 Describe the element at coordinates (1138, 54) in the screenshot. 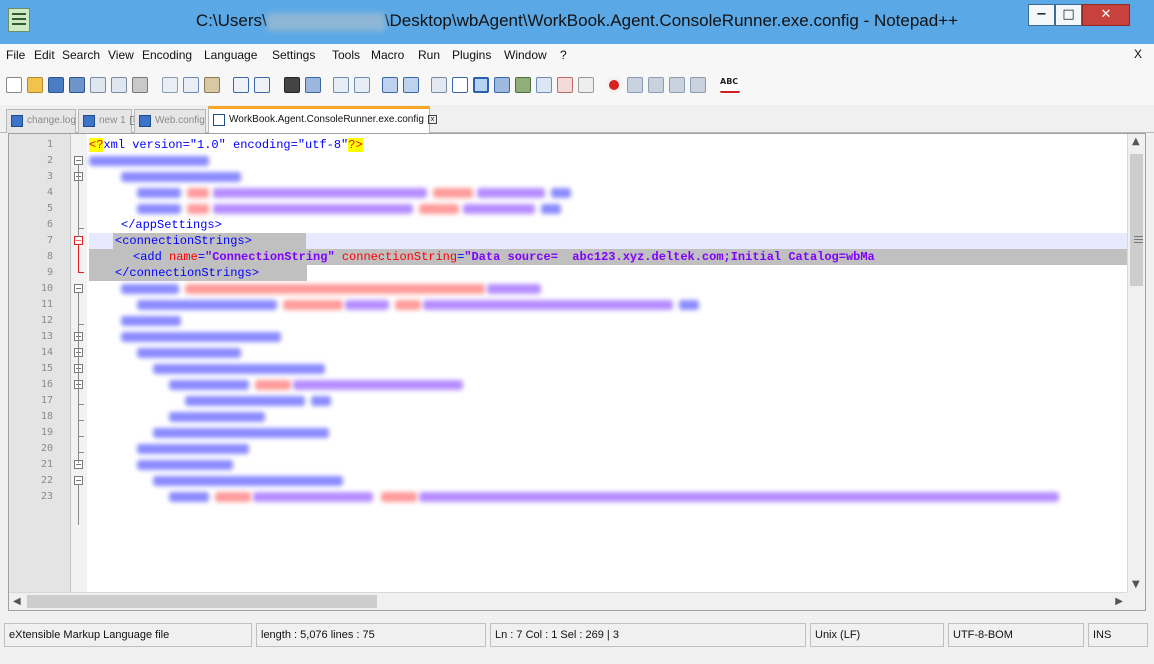

I see `close-document-button: X` at that location.